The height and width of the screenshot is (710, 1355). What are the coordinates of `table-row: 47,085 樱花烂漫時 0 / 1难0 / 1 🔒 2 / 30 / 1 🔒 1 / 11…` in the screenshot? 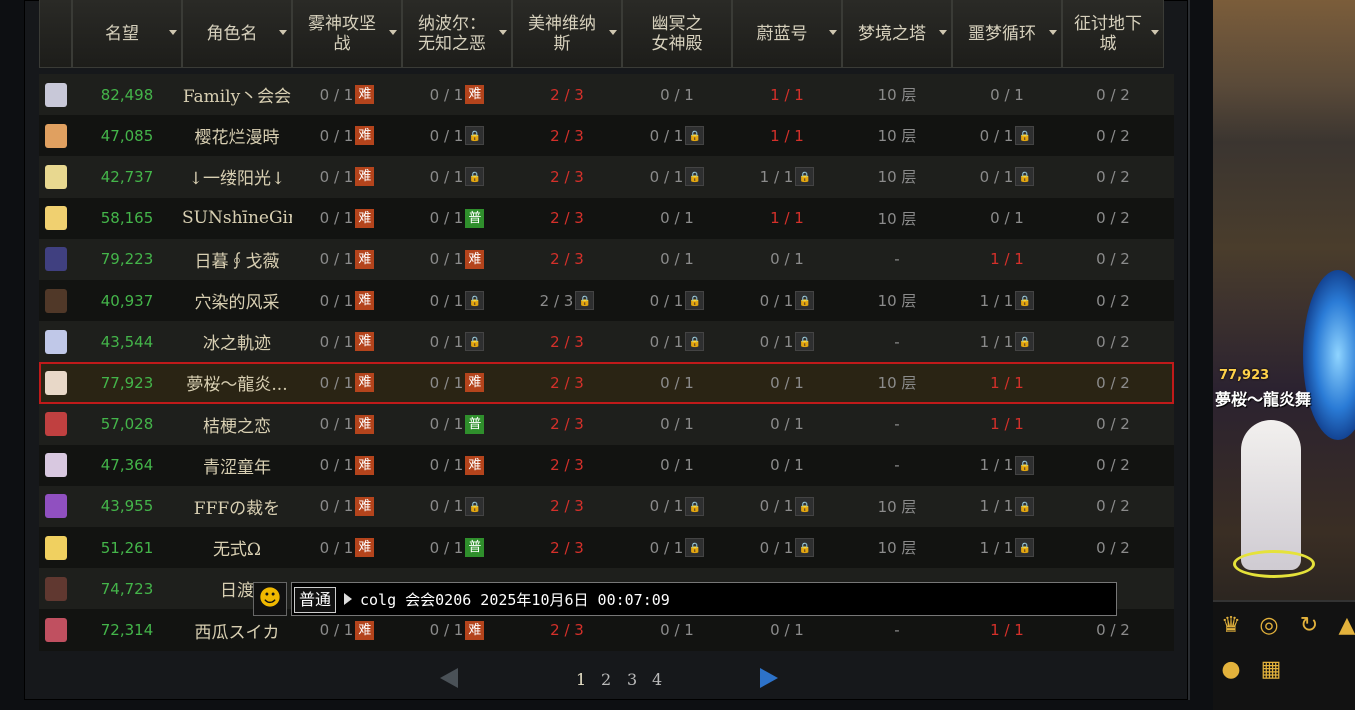 It's located at (606, 136).